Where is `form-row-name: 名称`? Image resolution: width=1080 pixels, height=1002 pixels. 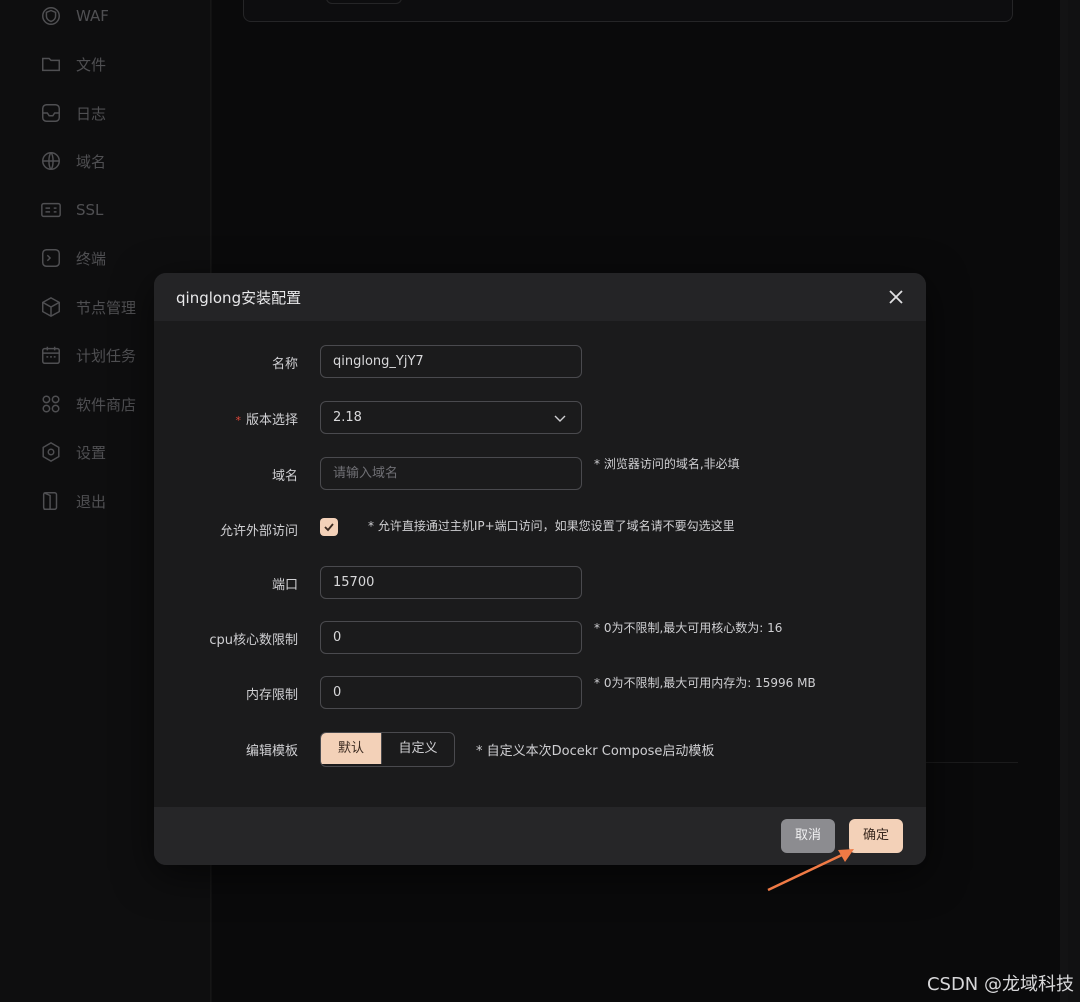
form-row-name: 名称 is located at coordinates (540, 363).